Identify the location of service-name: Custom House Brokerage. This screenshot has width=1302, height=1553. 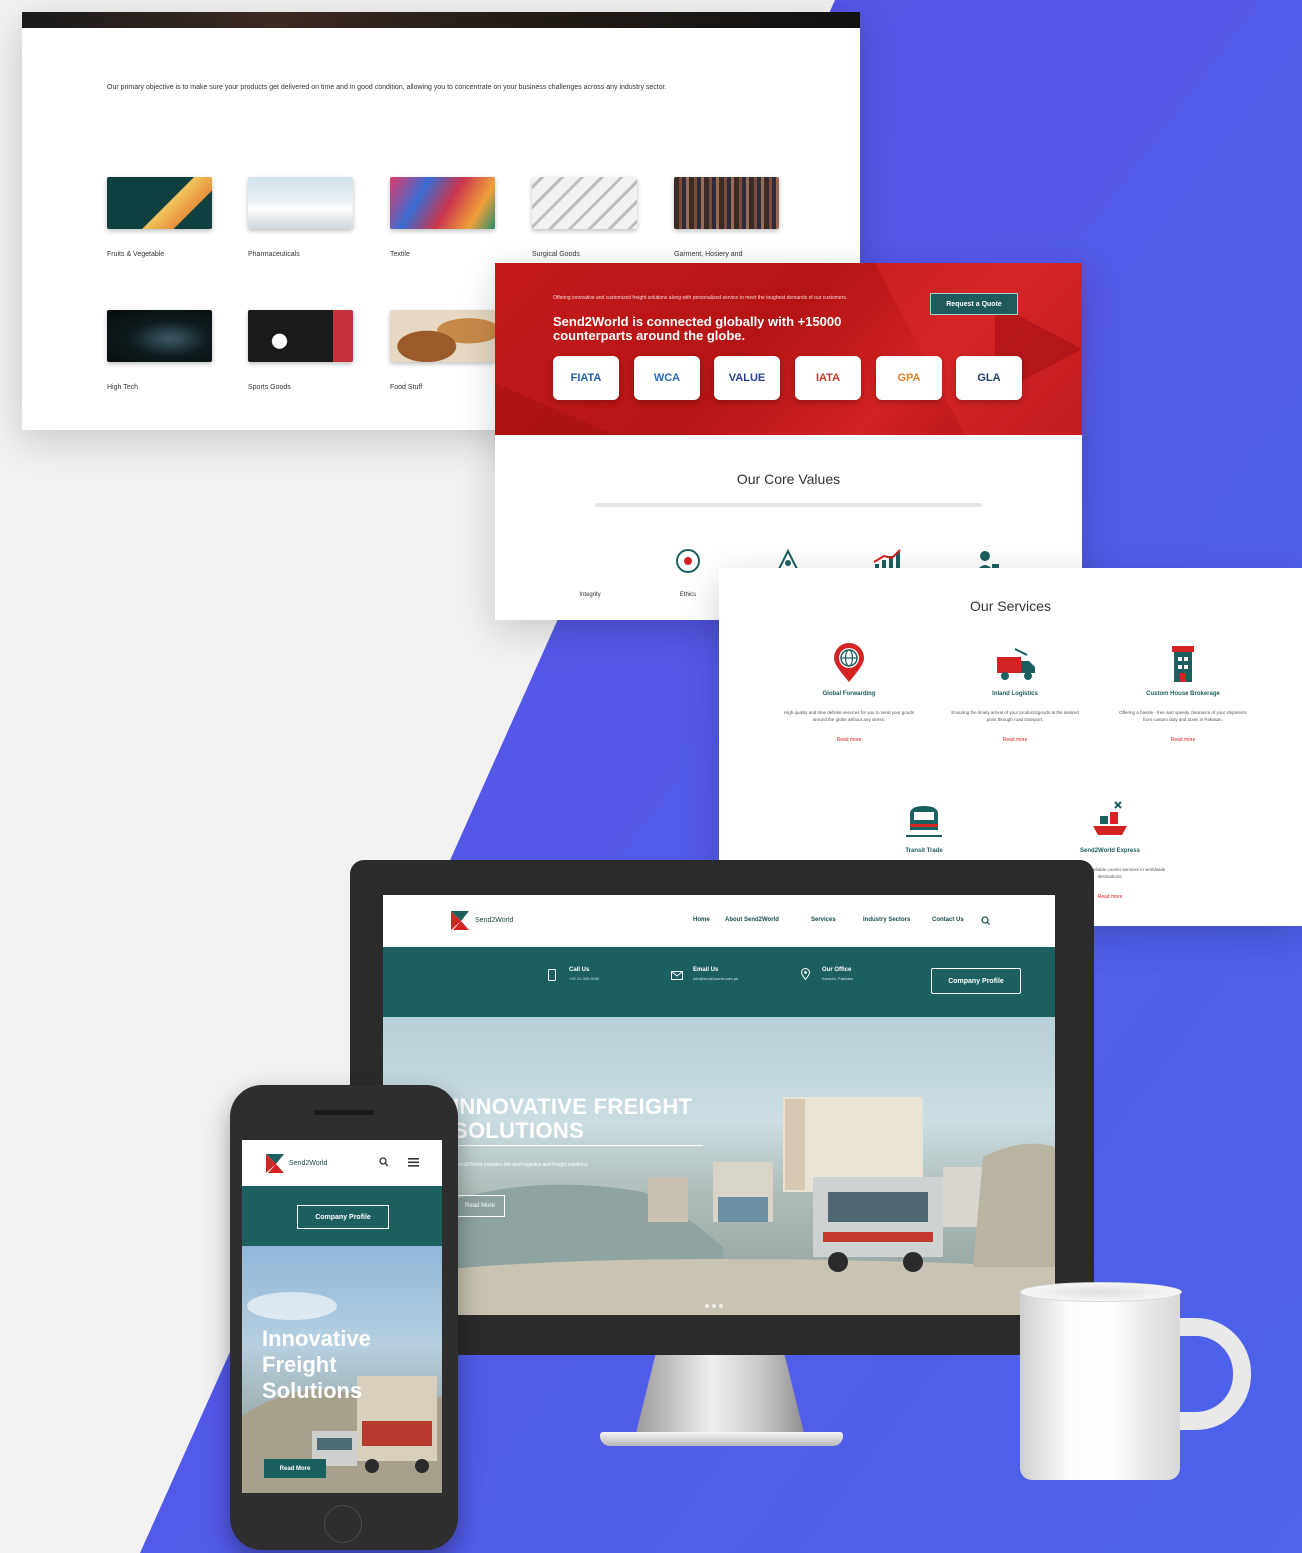
(1183, 694).